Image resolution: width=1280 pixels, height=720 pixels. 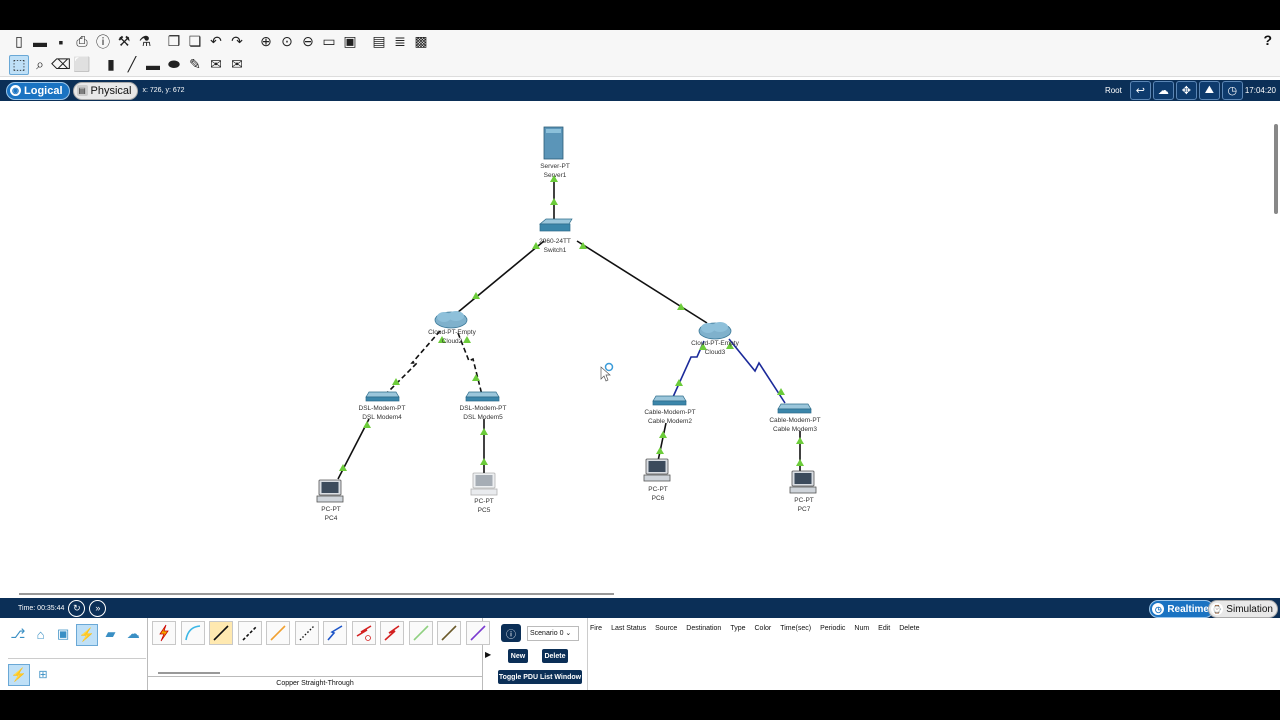 What do you see at coordinates (249, 633) in the screenshot?
I see `copper-cross-over-icon` at bounding box center [249, 633].